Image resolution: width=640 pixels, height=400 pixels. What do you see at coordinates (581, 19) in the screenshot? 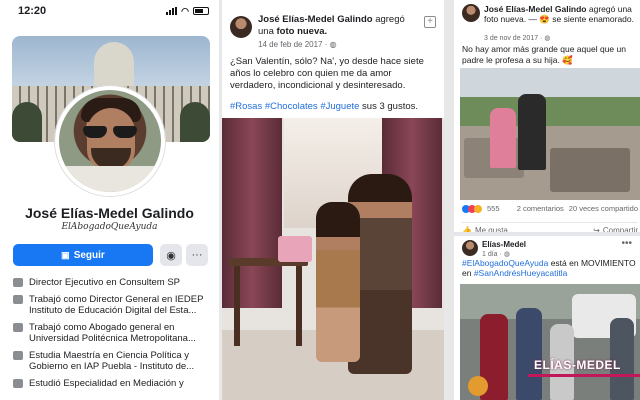
I see `post-feeling: — 😍 se siente enamorado.` at bounding box center [581, 19].